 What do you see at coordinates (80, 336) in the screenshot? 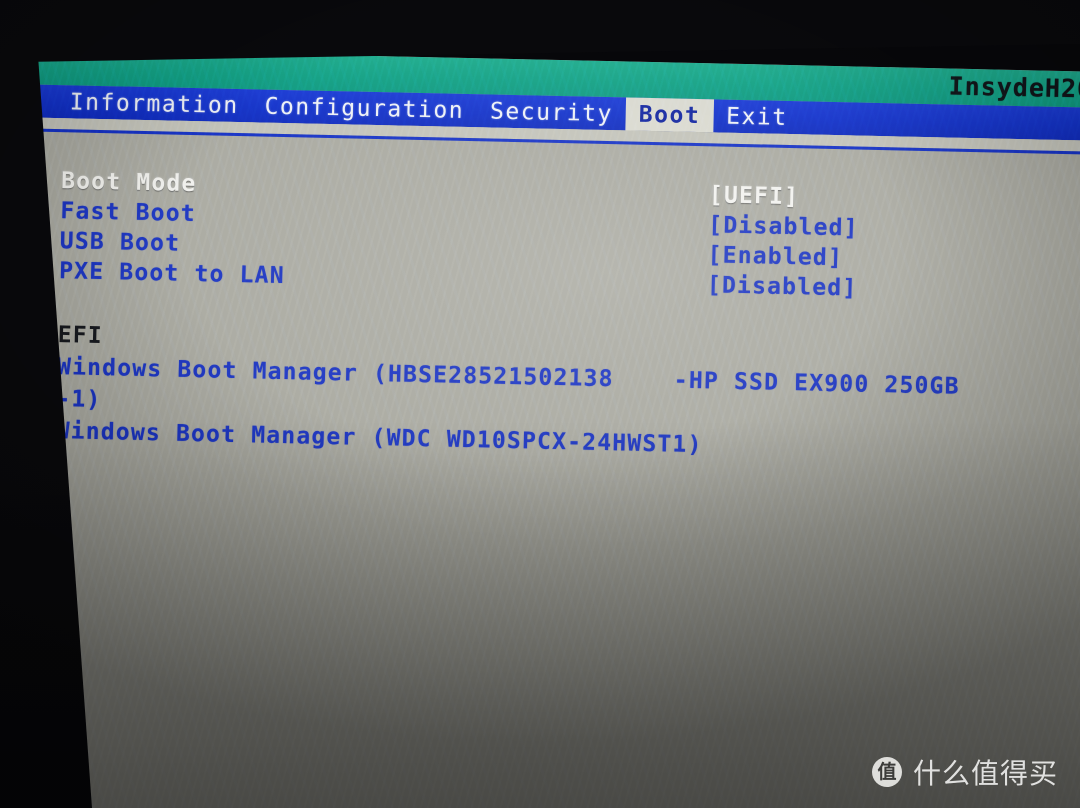
I see `efi-heading: EFI` at bounding box center [80, 336].